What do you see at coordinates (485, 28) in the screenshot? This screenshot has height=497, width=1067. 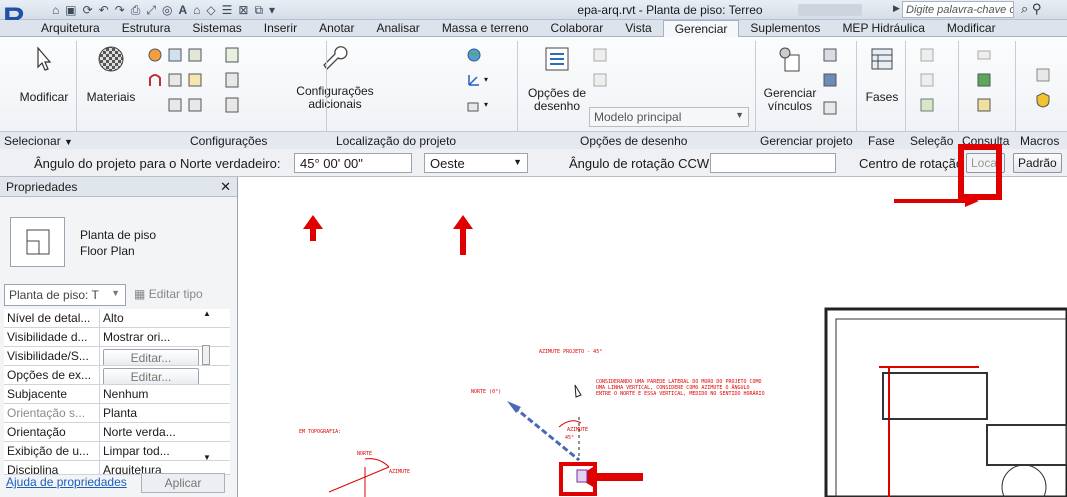 I see `tab-massa-terreno: Massa e terreno` at bounding box center [485, 28].